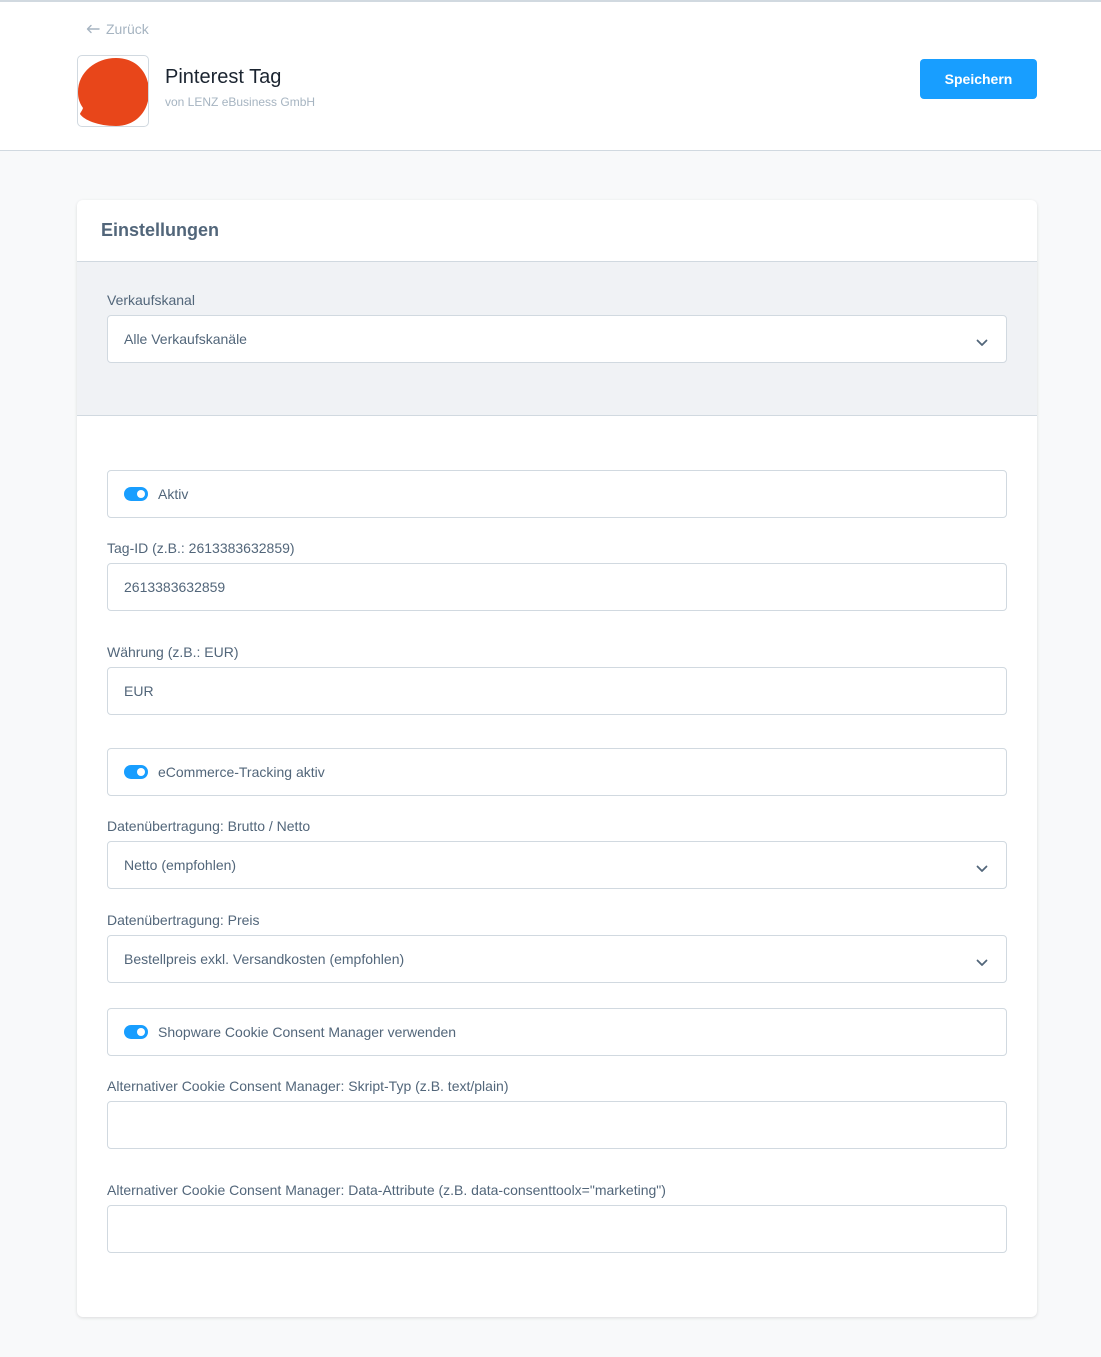 This screenshot has width=1101, height=1357. Describe the element at coordinates (185, 339) in the screenshot. I see `sales-channel-value: Alle Verkaufskanäle` at that location.